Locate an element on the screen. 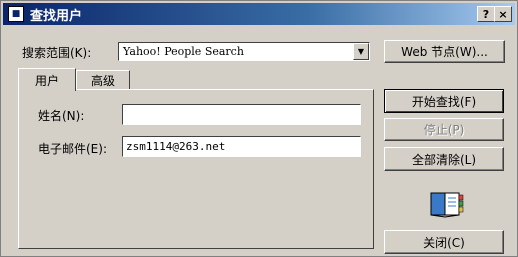 This screenshot has height=257, width=518. dropdown-arrow-icon: ▼ is located at coordinates (361, 51).